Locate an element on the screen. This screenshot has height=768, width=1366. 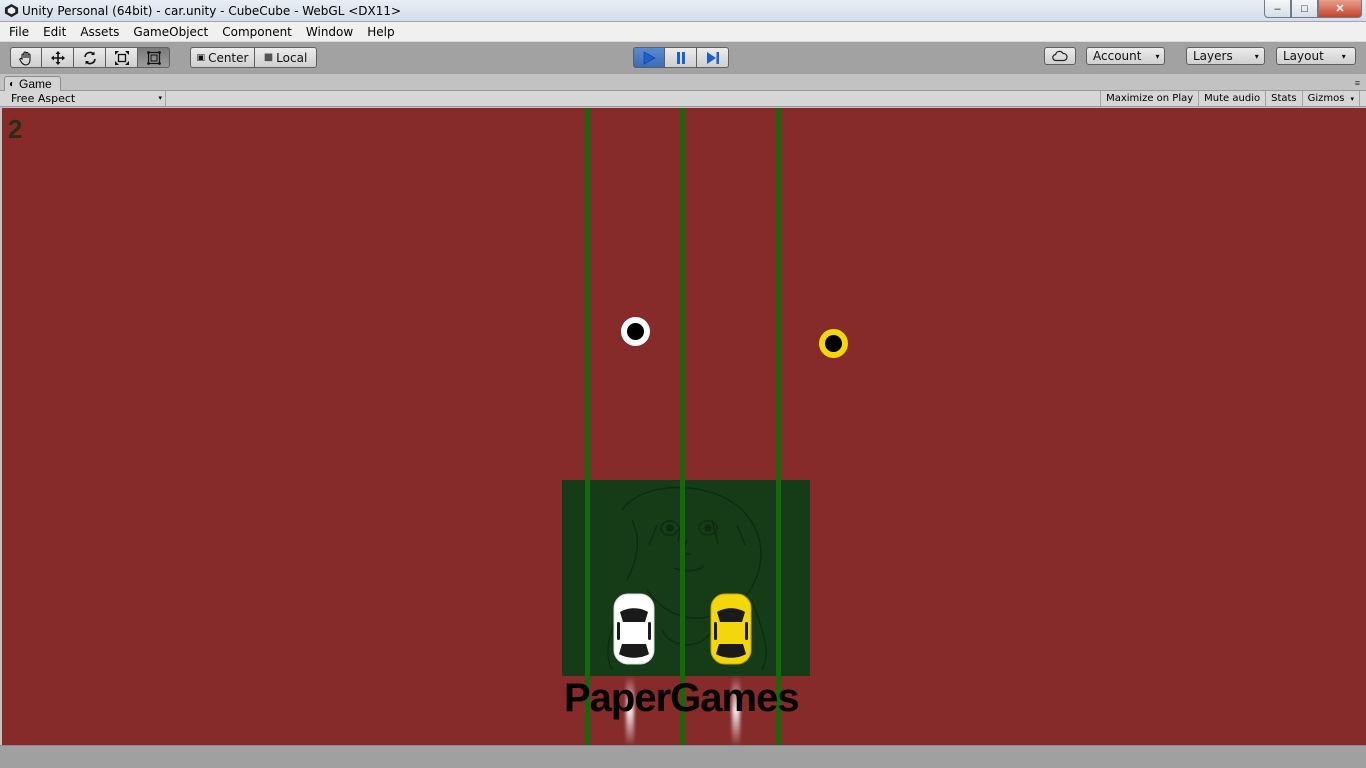
space-label: Local is located at coordinates (292, 57).